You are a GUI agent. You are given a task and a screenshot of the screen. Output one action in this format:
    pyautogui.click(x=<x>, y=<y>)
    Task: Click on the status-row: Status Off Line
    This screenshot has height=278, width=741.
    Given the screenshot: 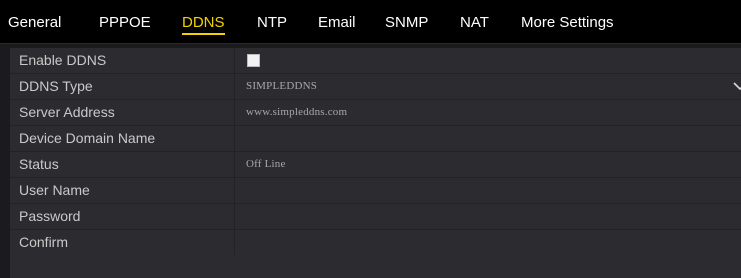 What is the action you would take?
    pyautogui.click(x=375, y=165)
    